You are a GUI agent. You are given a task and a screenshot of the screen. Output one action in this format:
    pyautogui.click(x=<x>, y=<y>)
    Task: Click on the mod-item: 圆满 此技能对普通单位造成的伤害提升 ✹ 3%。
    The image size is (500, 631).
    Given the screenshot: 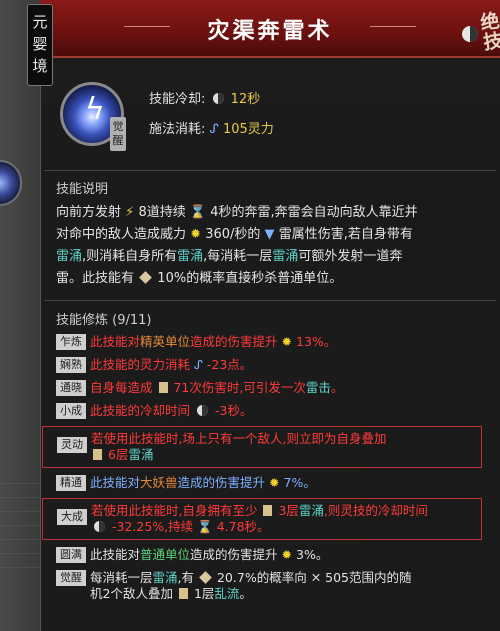 What is the action you would take?
    pyautogui.click(x=266, y=555)
    